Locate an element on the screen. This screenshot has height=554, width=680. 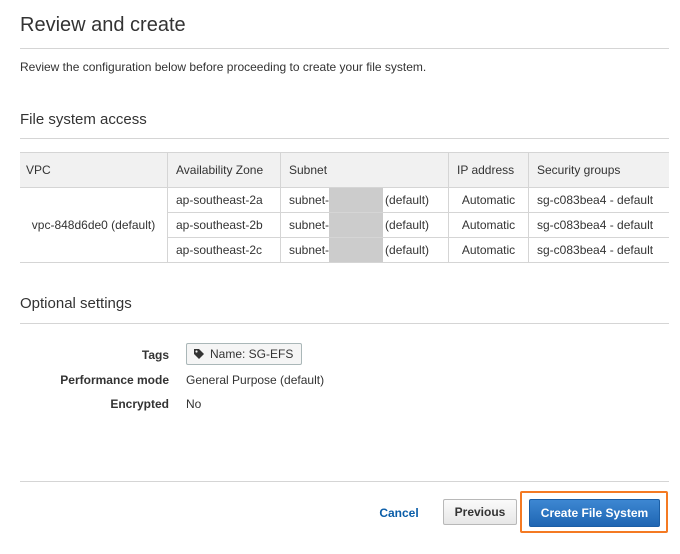
header-ip-address: IP address is located at coordinates (488, 170).